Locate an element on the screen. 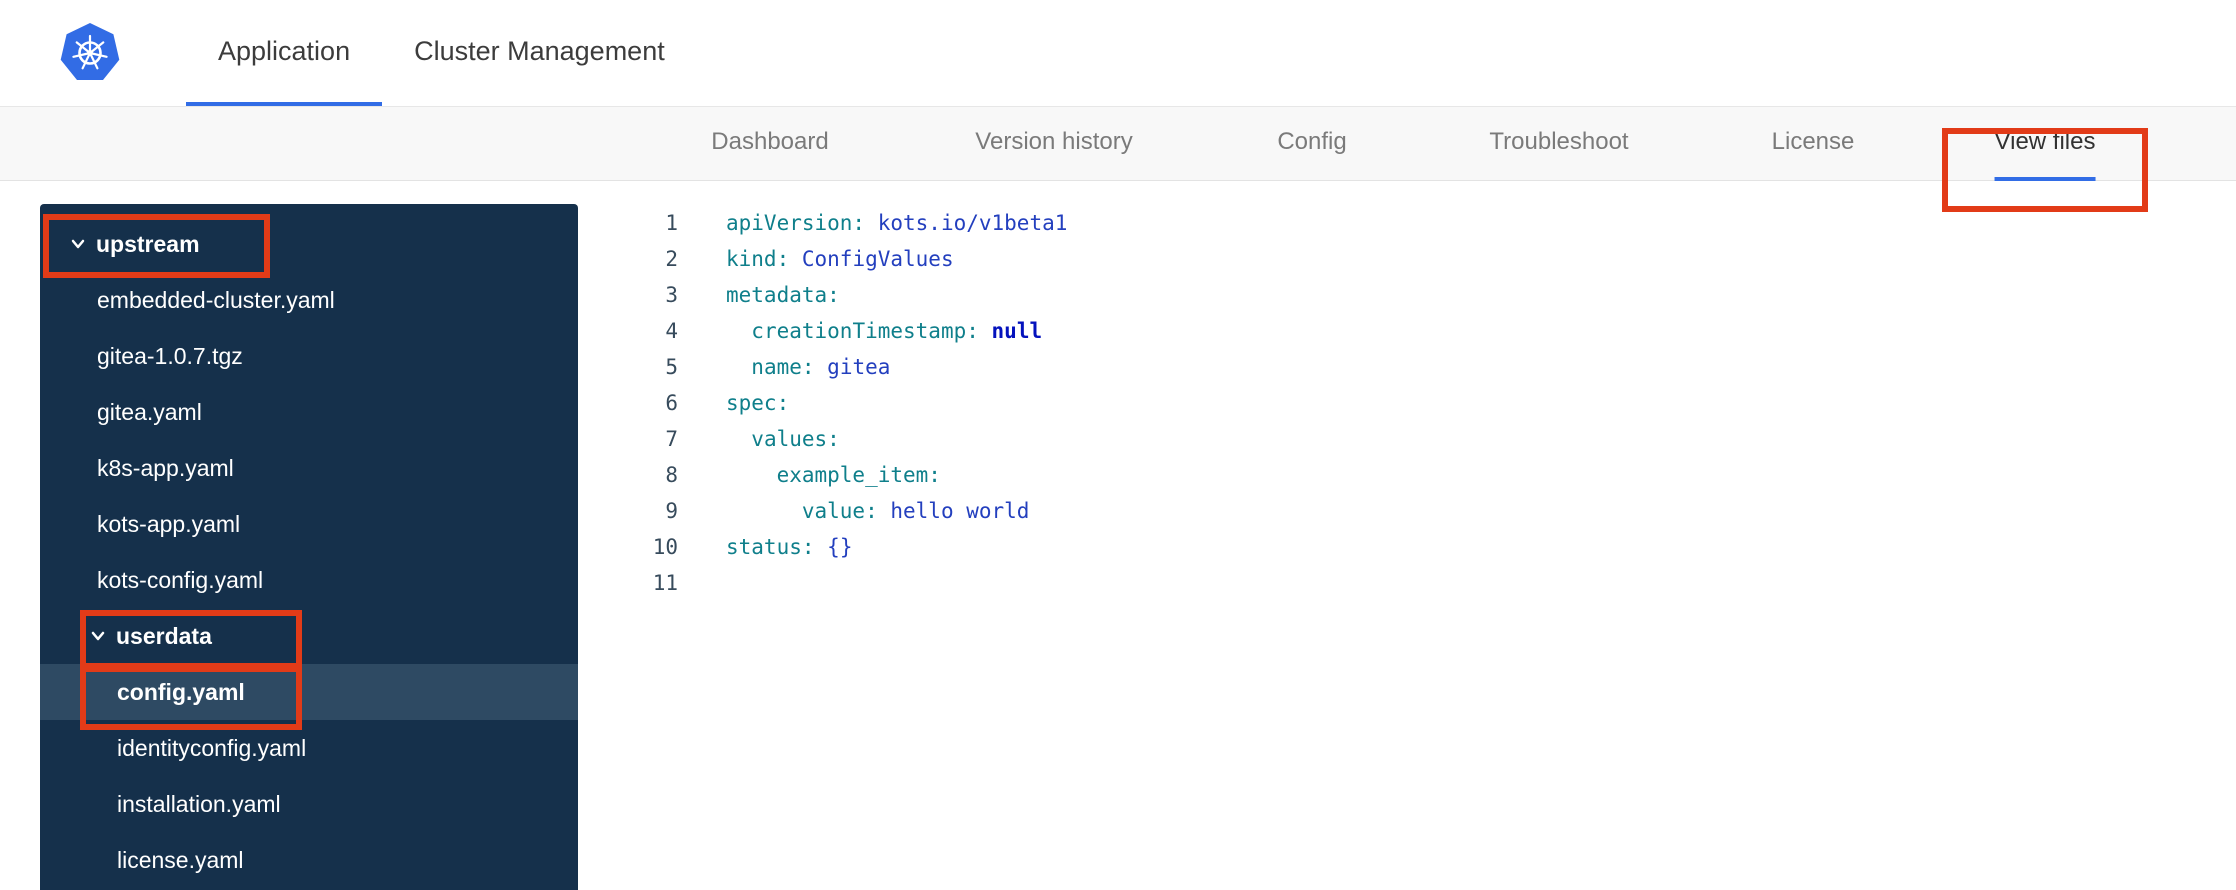 Image resolution: width=2236 pixels, height=890 pixels. tree-folder-upstream: upstream is located at coordinates (309, 244).